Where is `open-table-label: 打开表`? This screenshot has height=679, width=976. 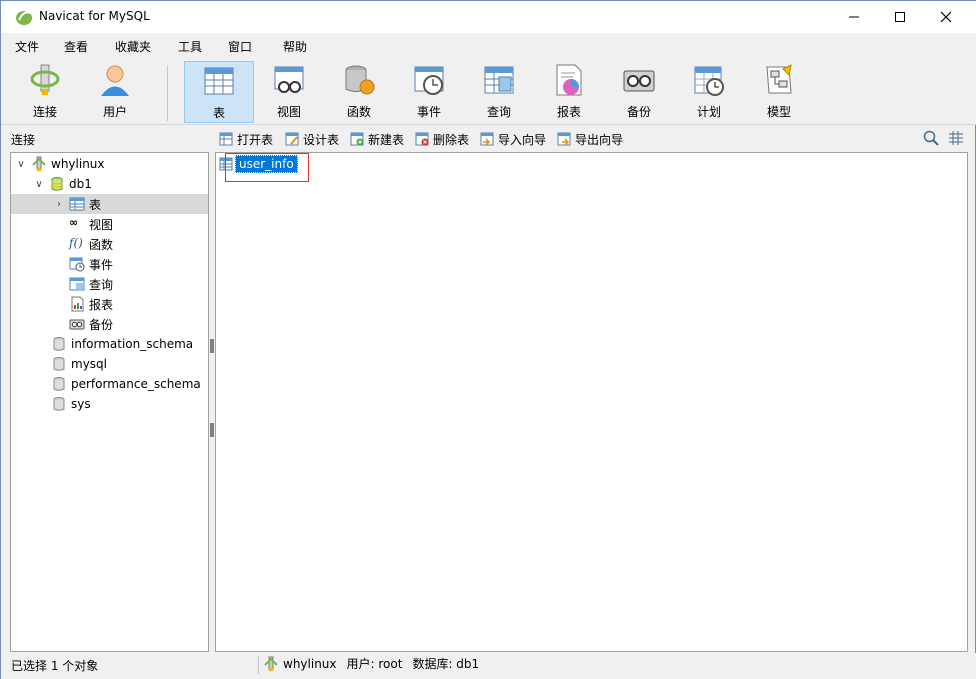
open-table-label: 打开表 is located at coordinates (255, 139).